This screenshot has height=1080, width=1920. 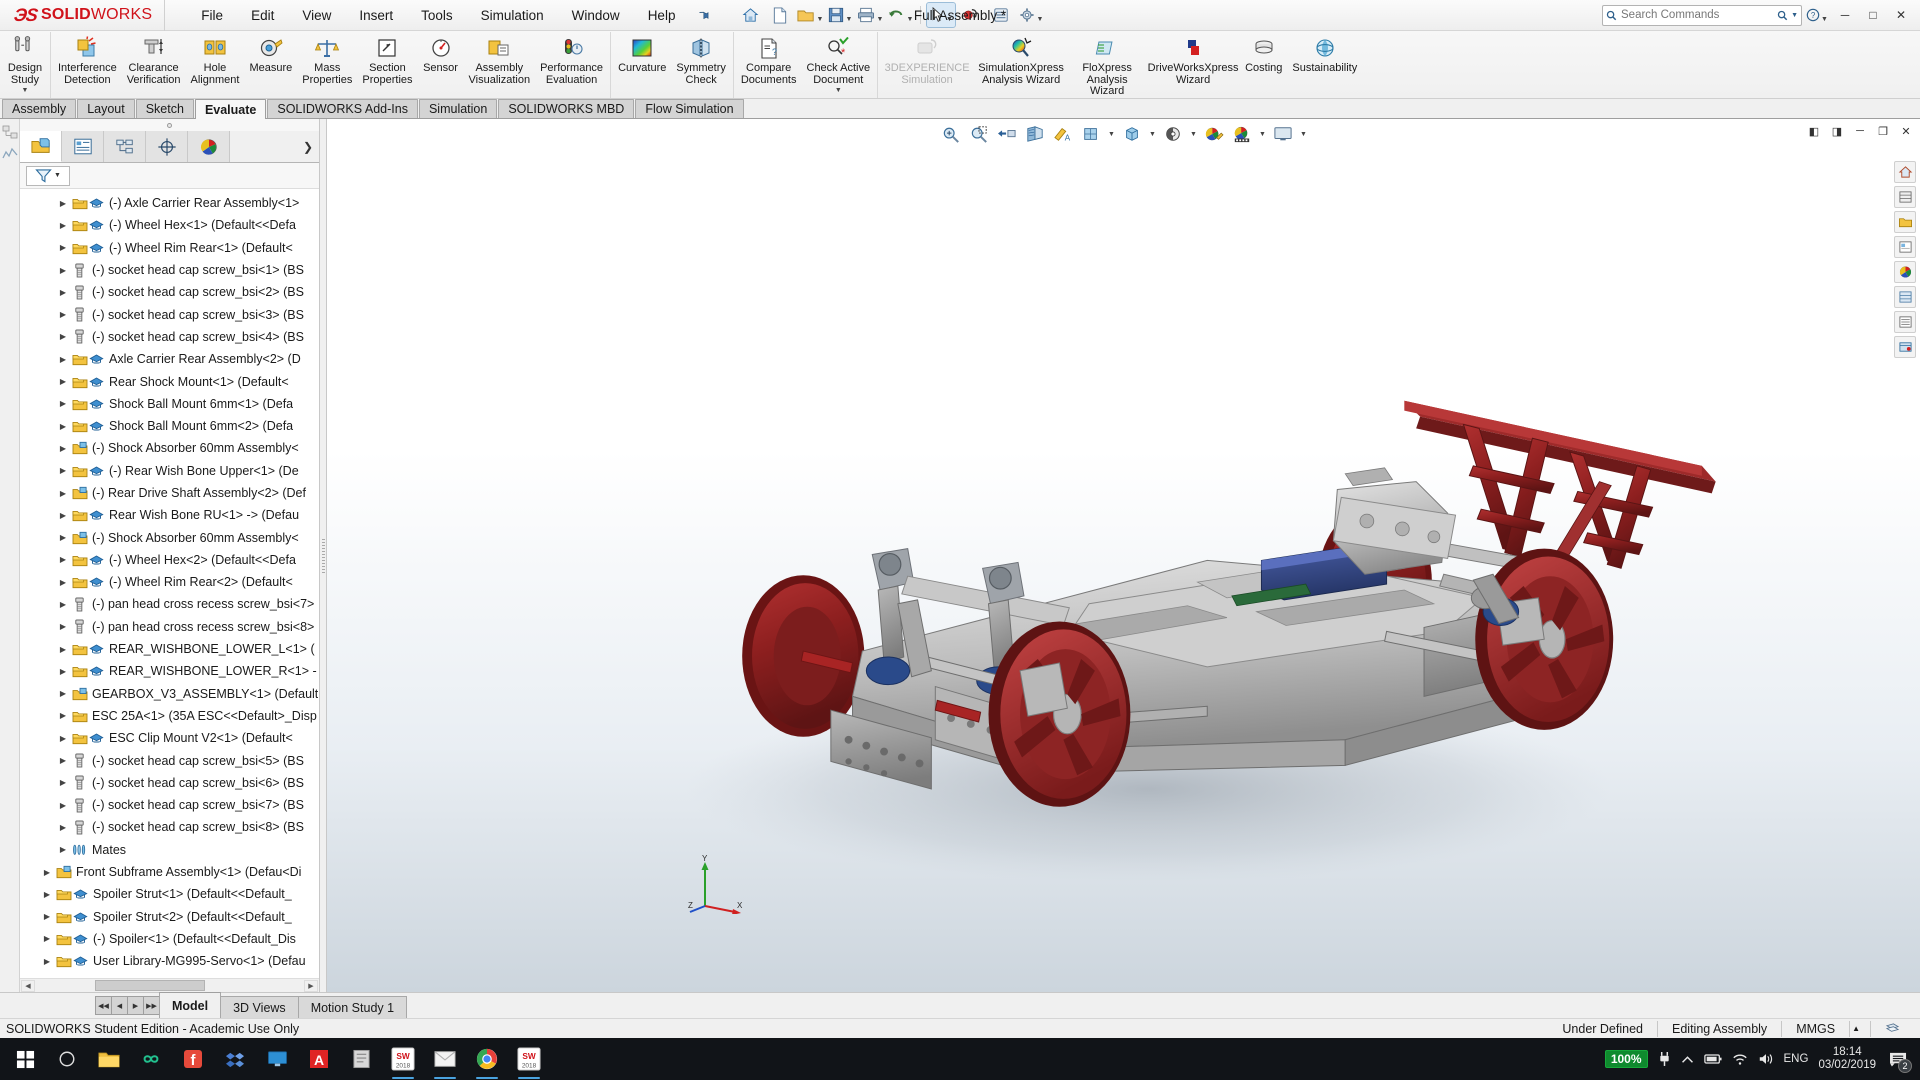 What do you see at coordinates (810, 15) in the screenshot?
I see `open-document-icon: ▼` at bounding box center [810, 15].